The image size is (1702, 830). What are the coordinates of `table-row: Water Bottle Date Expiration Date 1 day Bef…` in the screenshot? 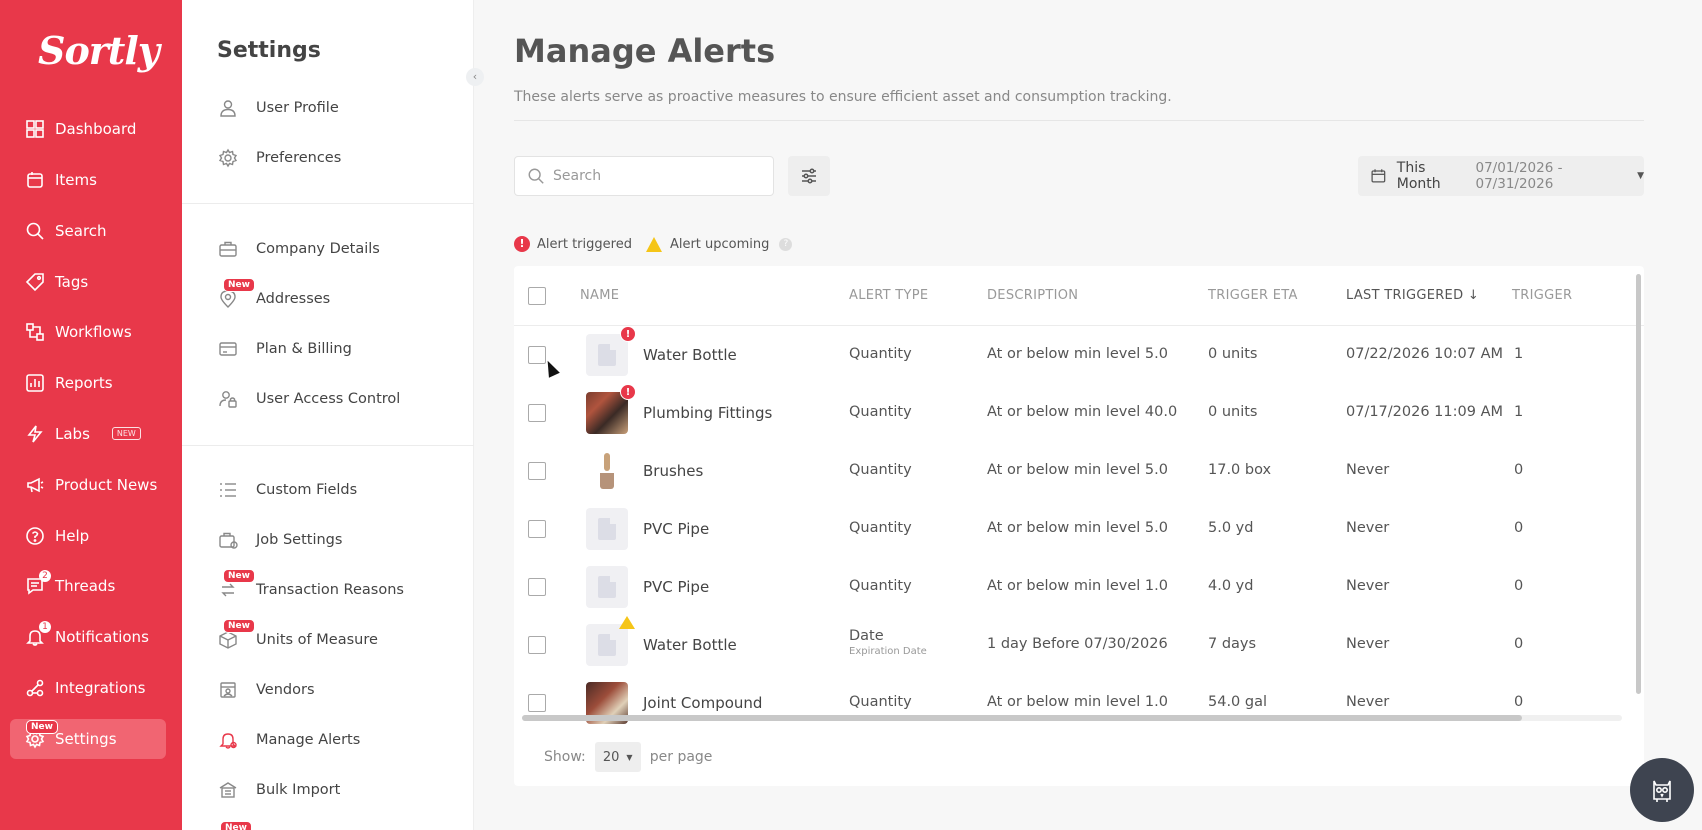 It's located at (1079, 645).